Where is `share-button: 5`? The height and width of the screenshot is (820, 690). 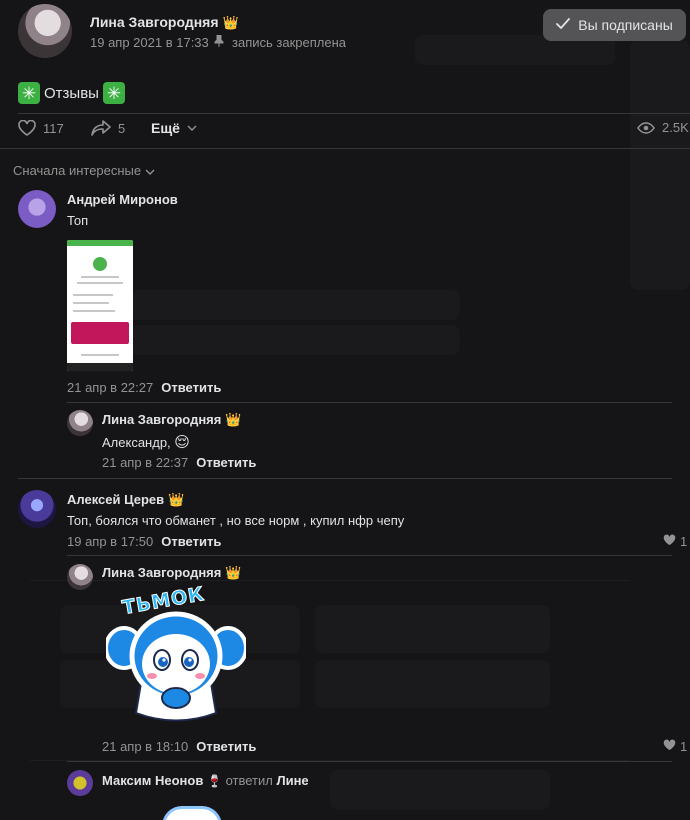
share-button: 5 is located at coordinates (108, 128).